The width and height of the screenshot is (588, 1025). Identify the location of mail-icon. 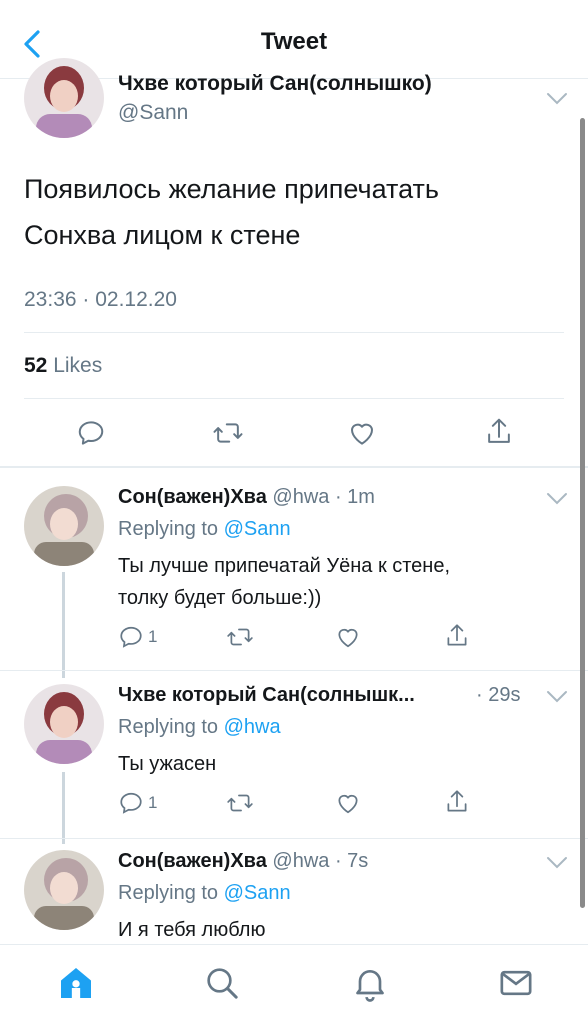
(516, 983).